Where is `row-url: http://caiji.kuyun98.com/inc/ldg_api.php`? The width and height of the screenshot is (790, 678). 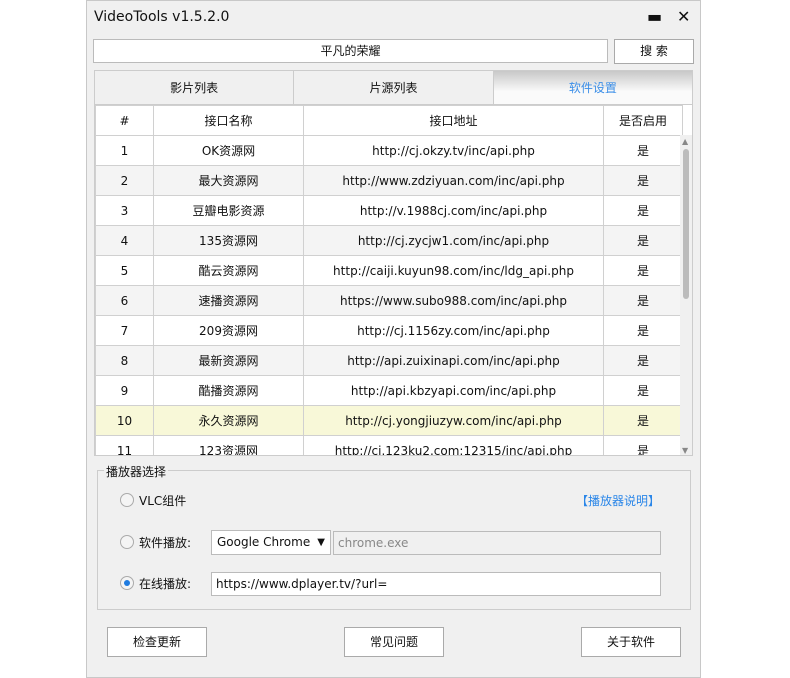 row-url: http://caiji.kuyun98.com/inc/ldg_api.php is located at coordinates (453, 270).